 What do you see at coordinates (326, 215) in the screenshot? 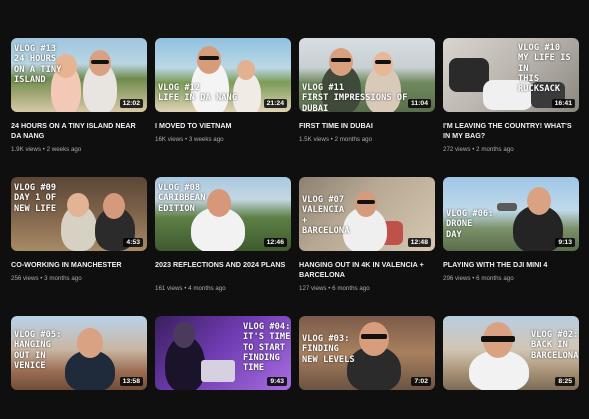
I see `thumbnail-overlay-text: VLOG #07 VALENCIA + BARCELONA` at bounding box center [326, 215].